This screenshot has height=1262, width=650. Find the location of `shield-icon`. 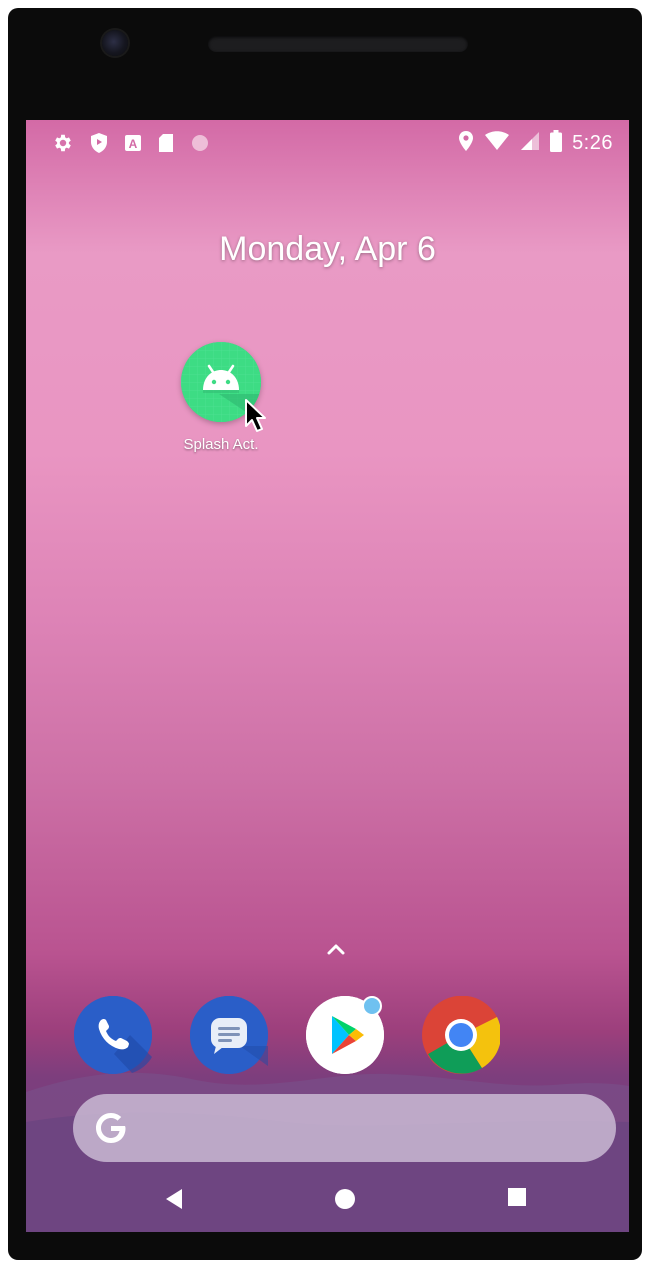

shield-icon is located at coordinates (99, 145).